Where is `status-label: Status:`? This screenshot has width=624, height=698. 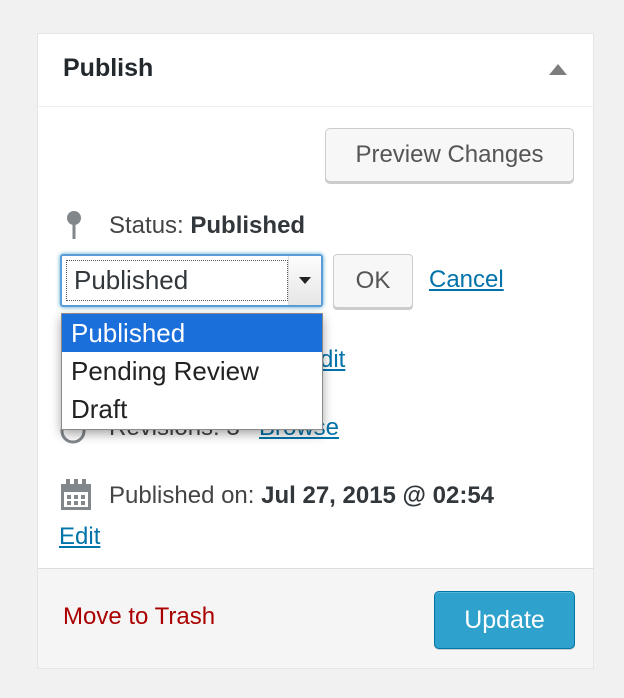 status-label: Status: is located at coordinates (146, 225).